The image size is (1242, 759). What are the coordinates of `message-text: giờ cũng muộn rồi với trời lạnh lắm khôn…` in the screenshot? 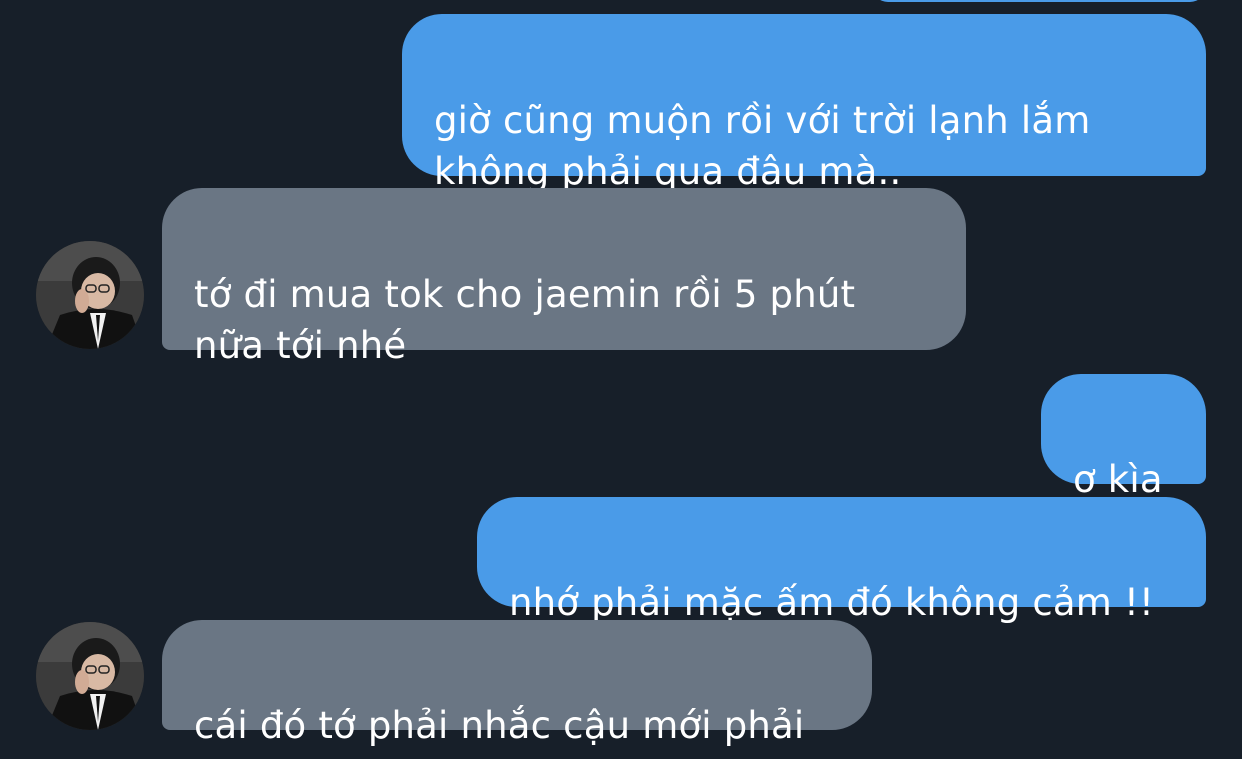 It's located at (762, 146).